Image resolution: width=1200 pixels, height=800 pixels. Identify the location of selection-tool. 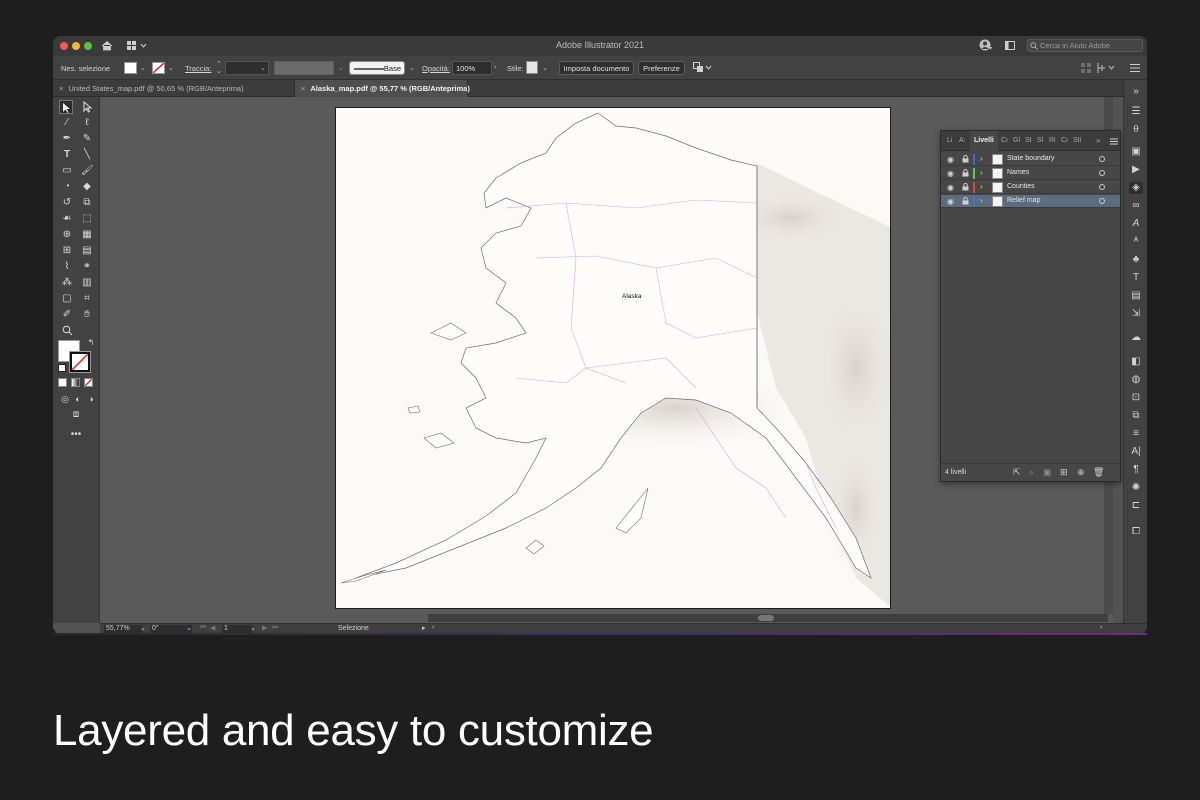
(66, 107).